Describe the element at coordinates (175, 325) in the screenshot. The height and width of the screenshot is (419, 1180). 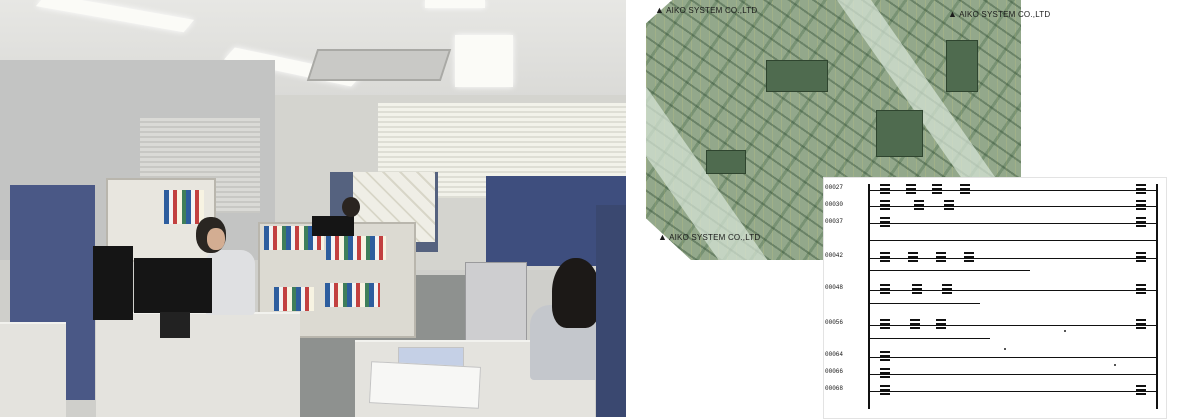
I see `monitor-stand` at that location.